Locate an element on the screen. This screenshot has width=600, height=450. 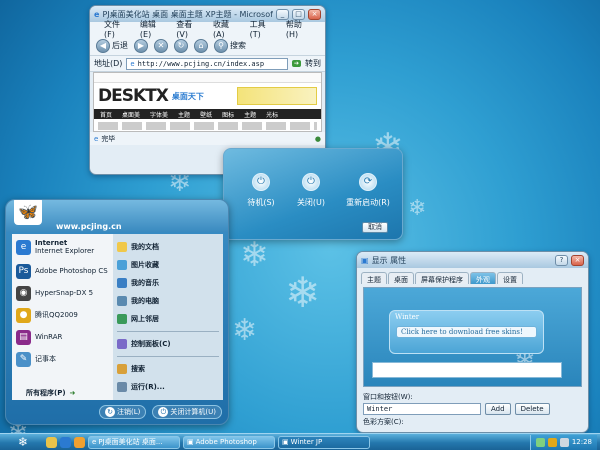
tab-appearance: 外观 is located at coordinates (483, 278).